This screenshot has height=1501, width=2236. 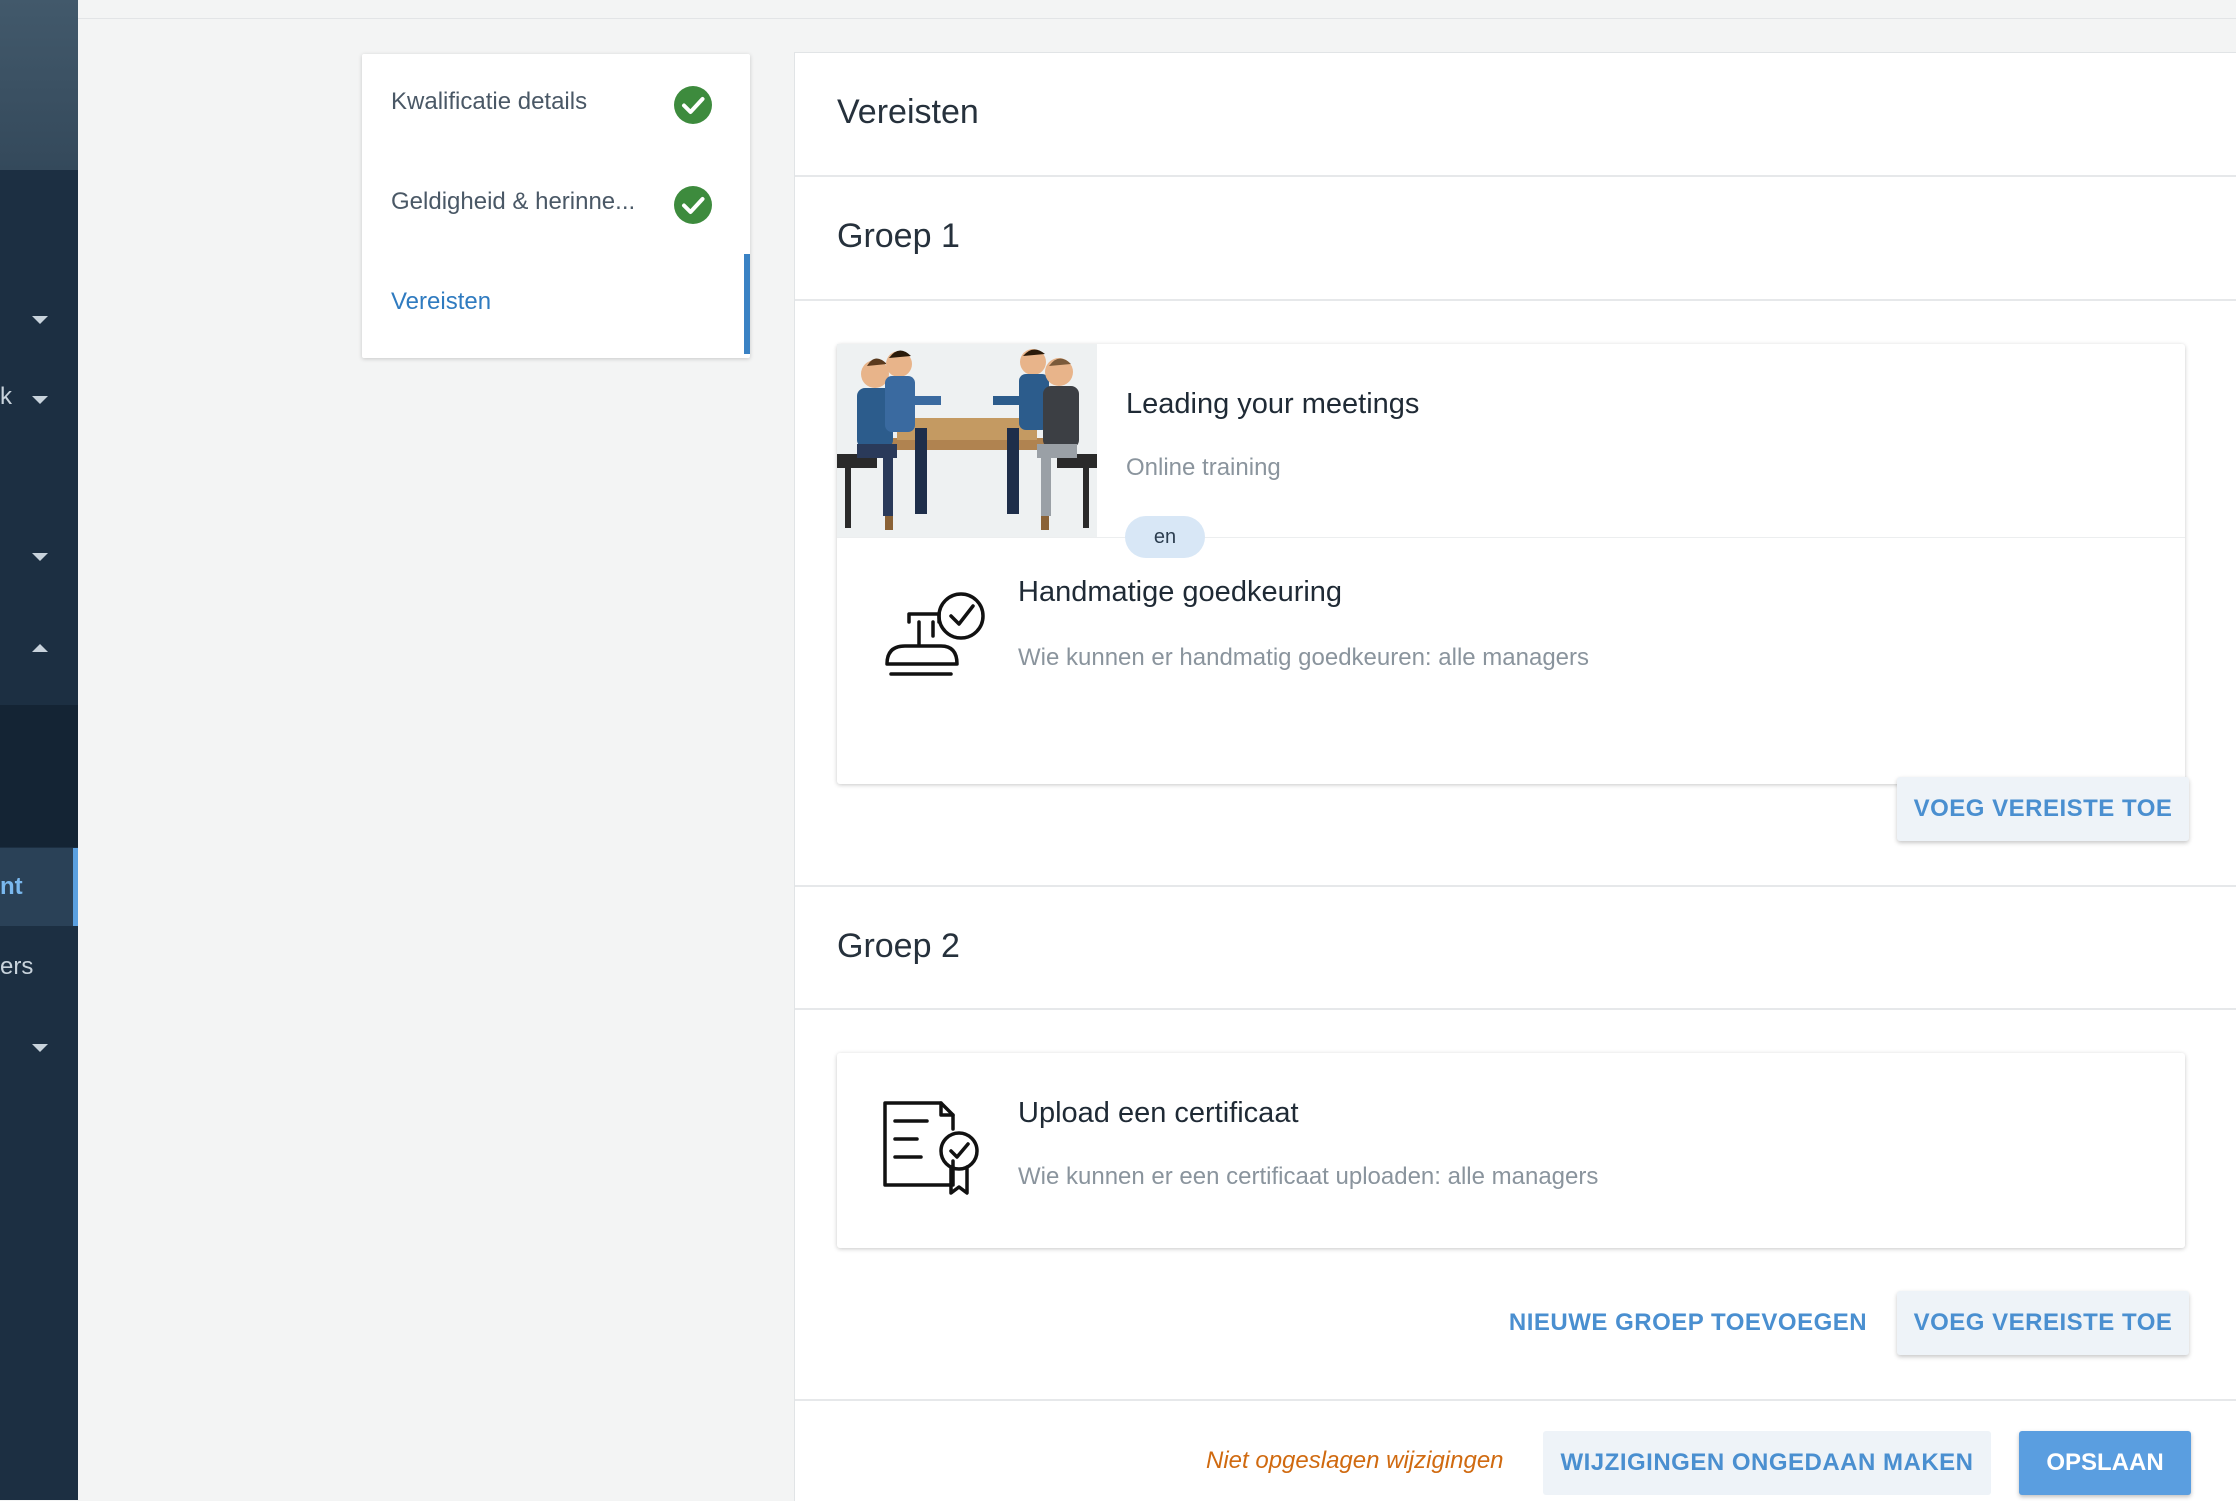 What do you see at coordinates (40, 400) in the screenshot?
I see `nav-item-2-chevron-down-icon` at bounding box center [40, 400].